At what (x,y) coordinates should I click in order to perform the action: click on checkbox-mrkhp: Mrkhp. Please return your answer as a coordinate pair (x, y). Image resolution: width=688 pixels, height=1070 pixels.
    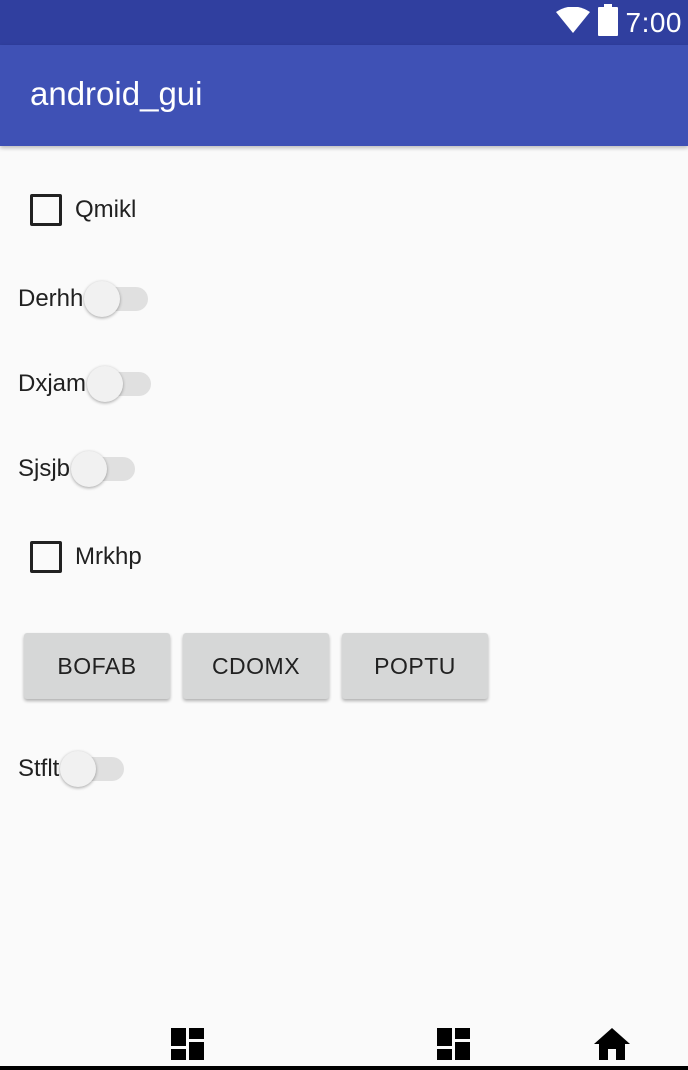
    Looking at the image, I should click on (86, 557).